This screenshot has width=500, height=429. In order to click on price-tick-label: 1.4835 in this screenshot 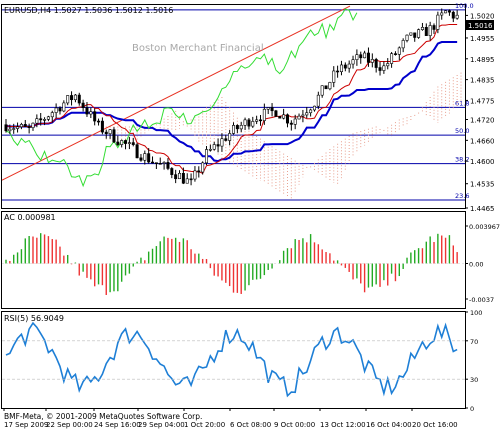, I will do `click(482, 81)`.